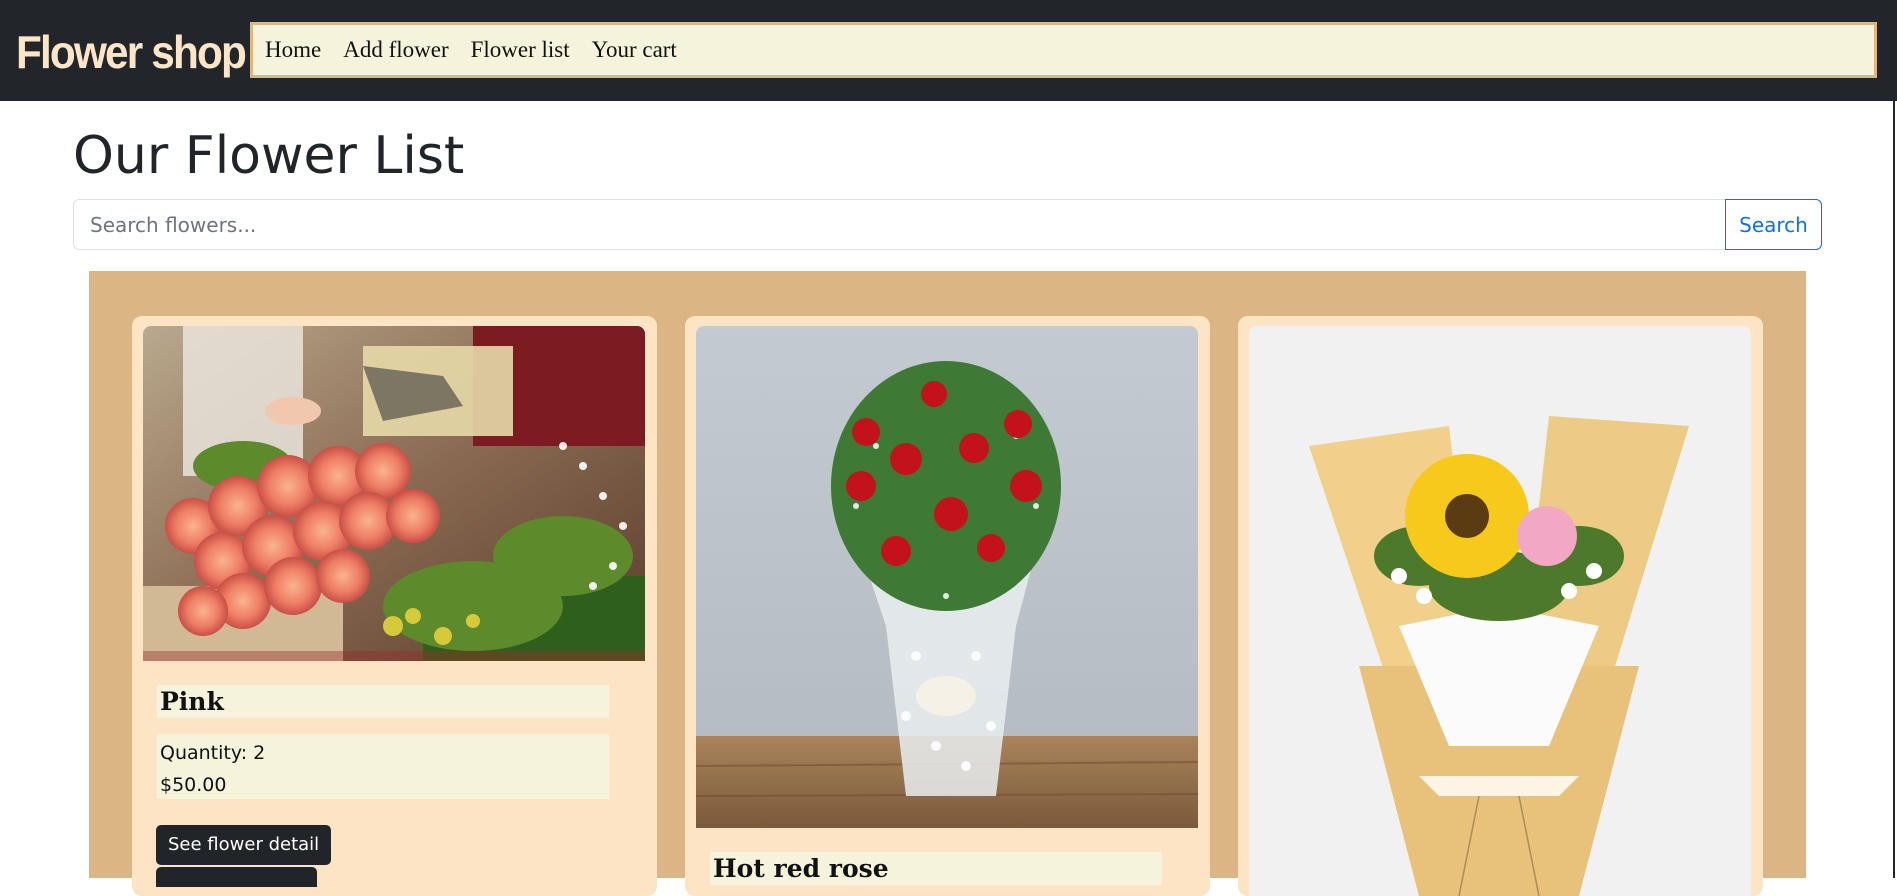 This screenshot has width=1897, height=896. What do you see at coordinates (1894, 489) in the screenshot?
I see `page-edge` at bounding box center [1894, 489].